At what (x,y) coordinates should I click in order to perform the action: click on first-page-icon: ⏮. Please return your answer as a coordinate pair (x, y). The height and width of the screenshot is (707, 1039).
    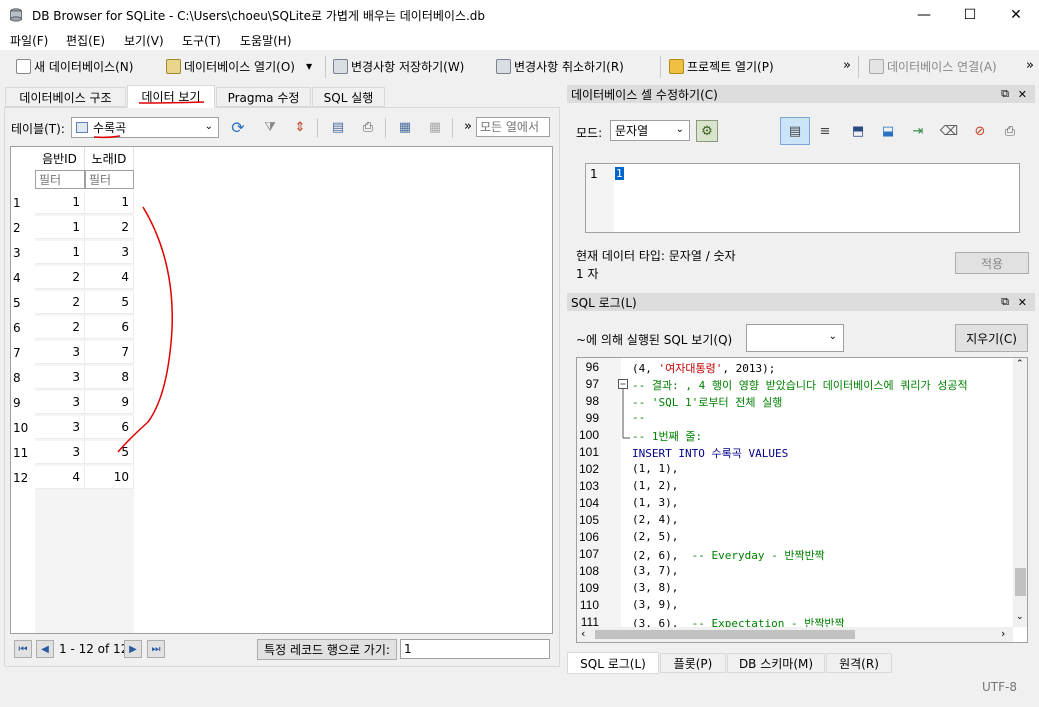
    Looking at the image, I should click on (23, 649).